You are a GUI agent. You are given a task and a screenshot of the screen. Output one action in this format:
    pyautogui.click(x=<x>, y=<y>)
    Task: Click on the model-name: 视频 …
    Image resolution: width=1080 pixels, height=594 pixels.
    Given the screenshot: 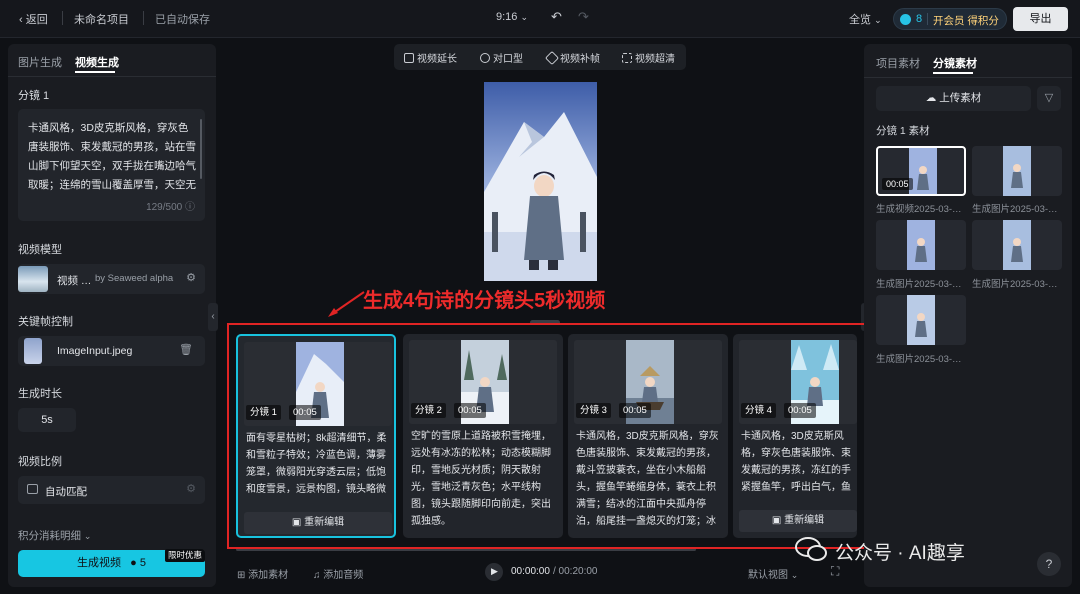 What is the action you would take?
    pyautogui.click(x=74, y=281)
    